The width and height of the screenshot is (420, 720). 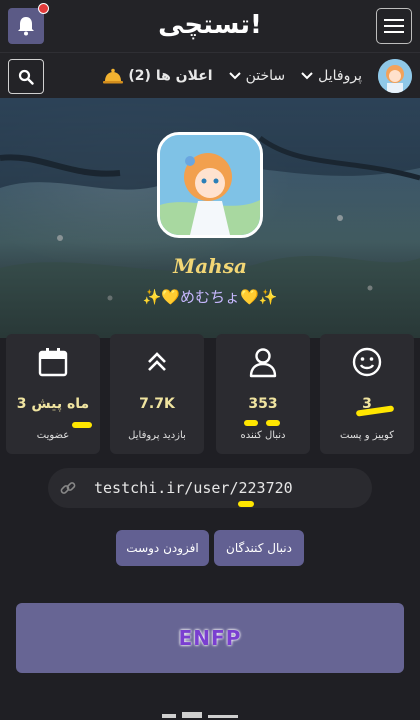 I want to click on profile-image, so click(x=210, y=185).